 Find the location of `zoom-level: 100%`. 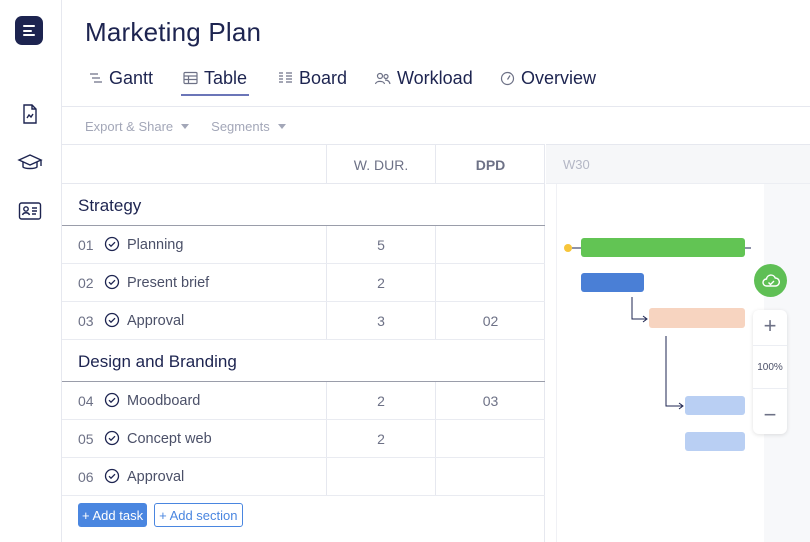

zoom-level: 100% is located at coordinates (770, 367).